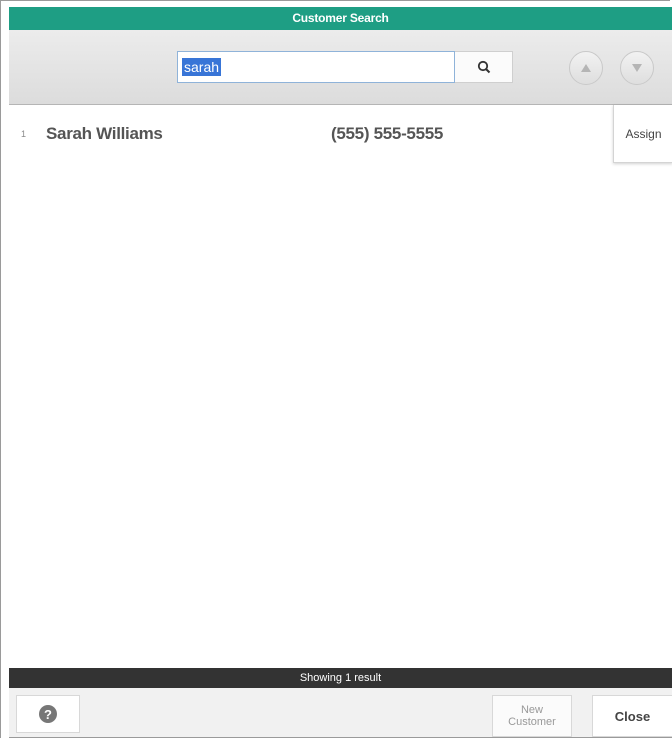  I want to click on new-customer-label-line1: New, so click(531, 710).